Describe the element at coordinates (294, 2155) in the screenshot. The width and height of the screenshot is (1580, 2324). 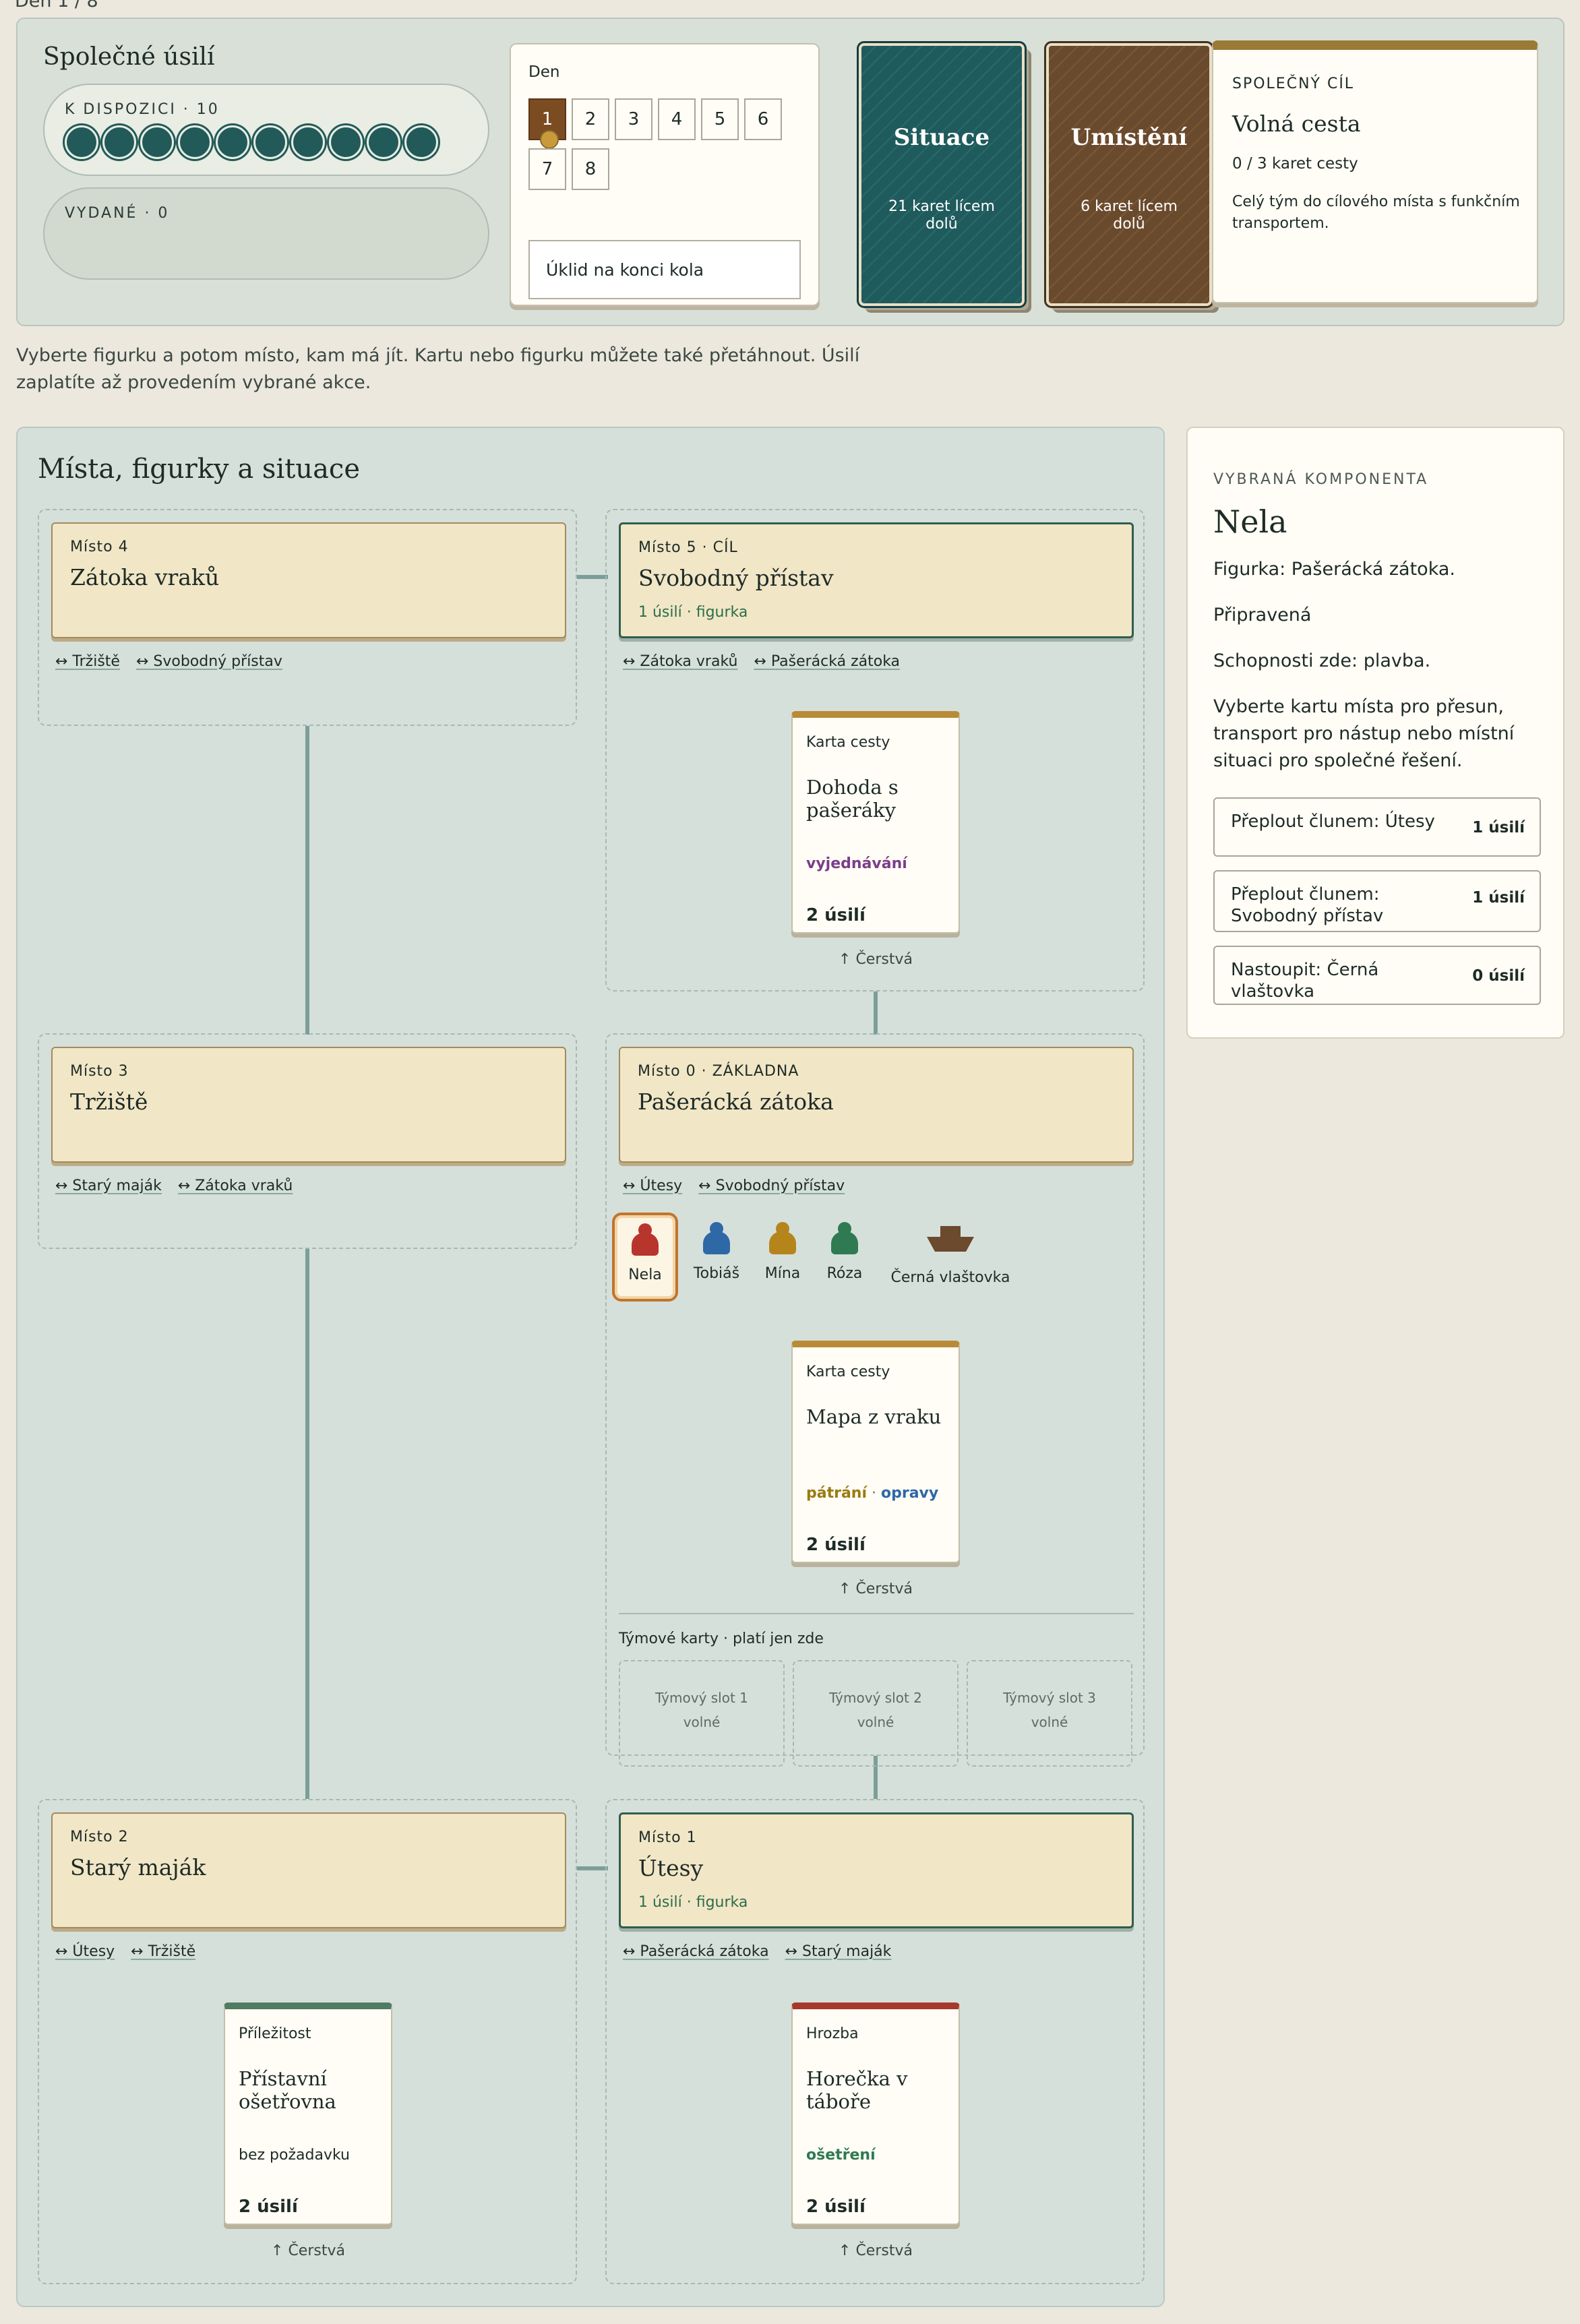
I see `card-requirement: bez požadavku` at that location.